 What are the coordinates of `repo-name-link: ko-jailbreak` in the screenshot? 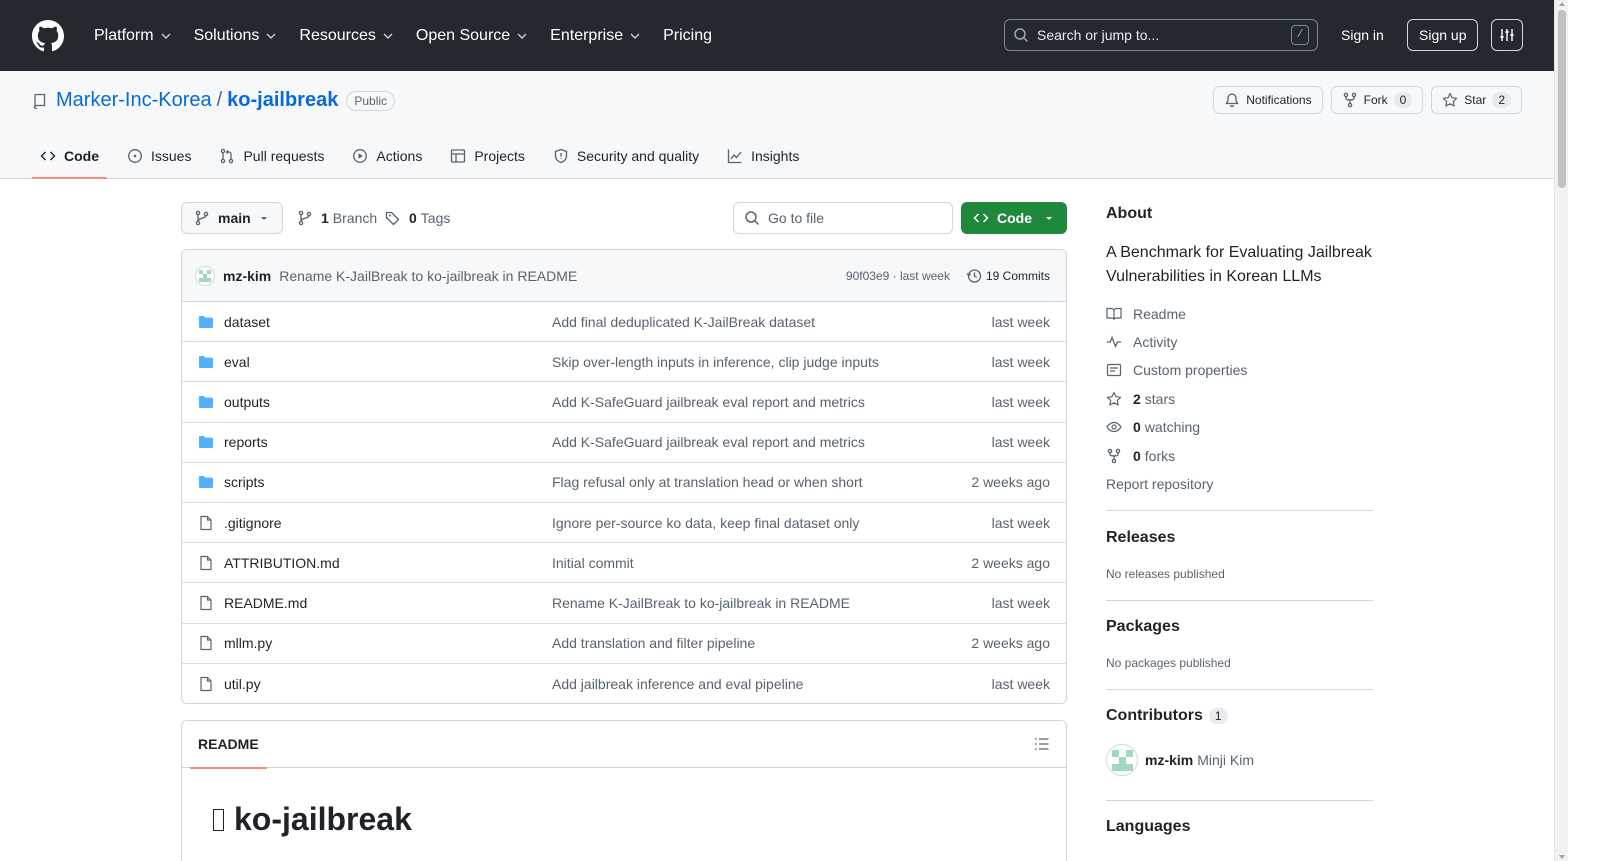 It's located at (282, 100).